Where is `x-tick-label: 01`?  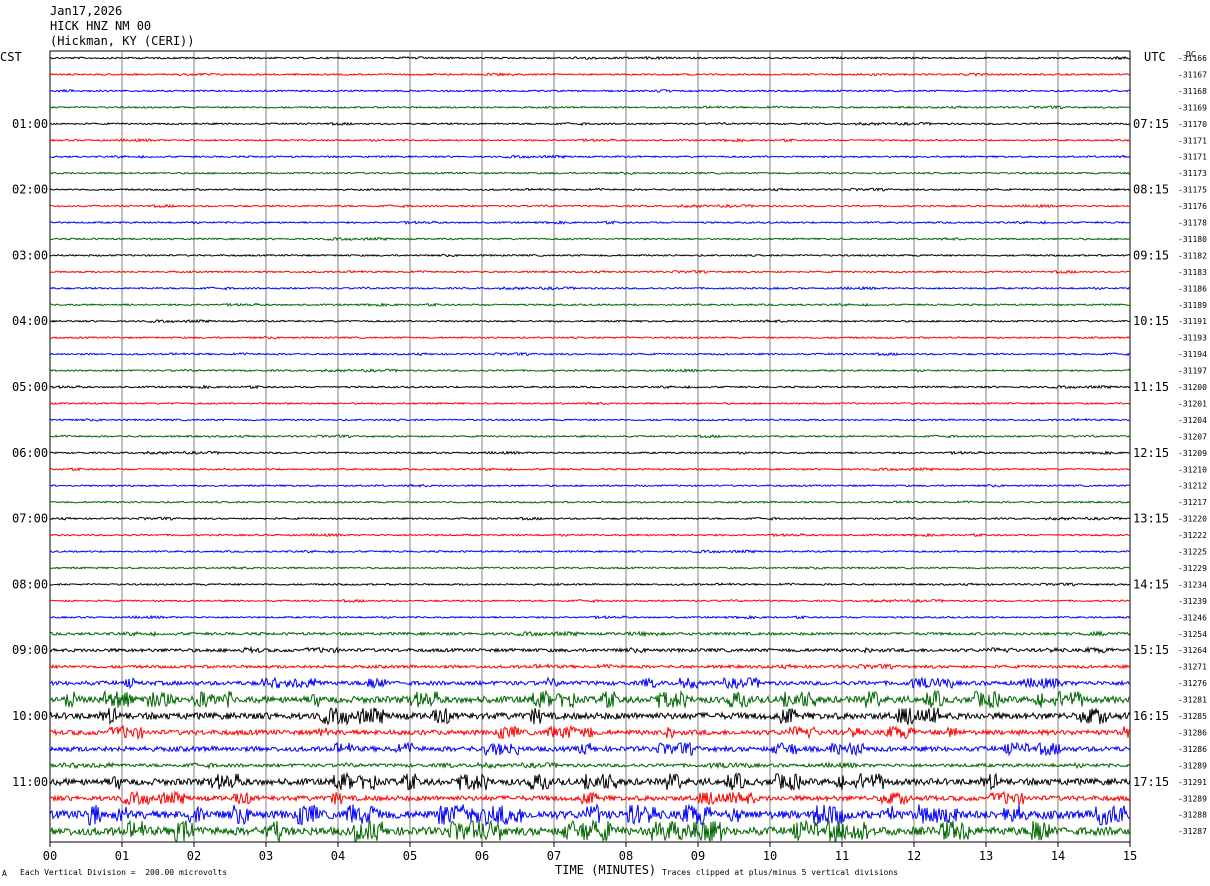 x-tick-label: 01 is located at coordinates (122, 856).